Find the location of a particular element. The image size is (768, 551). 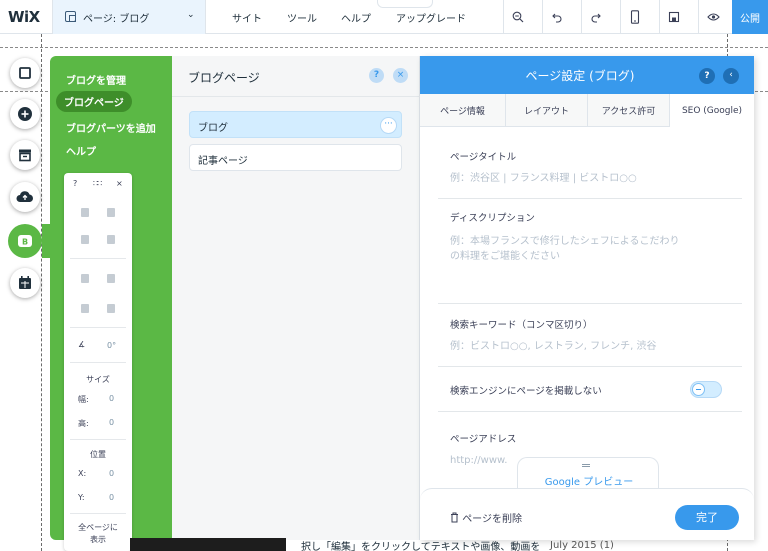

upload-icon is located at coordinates (24, 196).